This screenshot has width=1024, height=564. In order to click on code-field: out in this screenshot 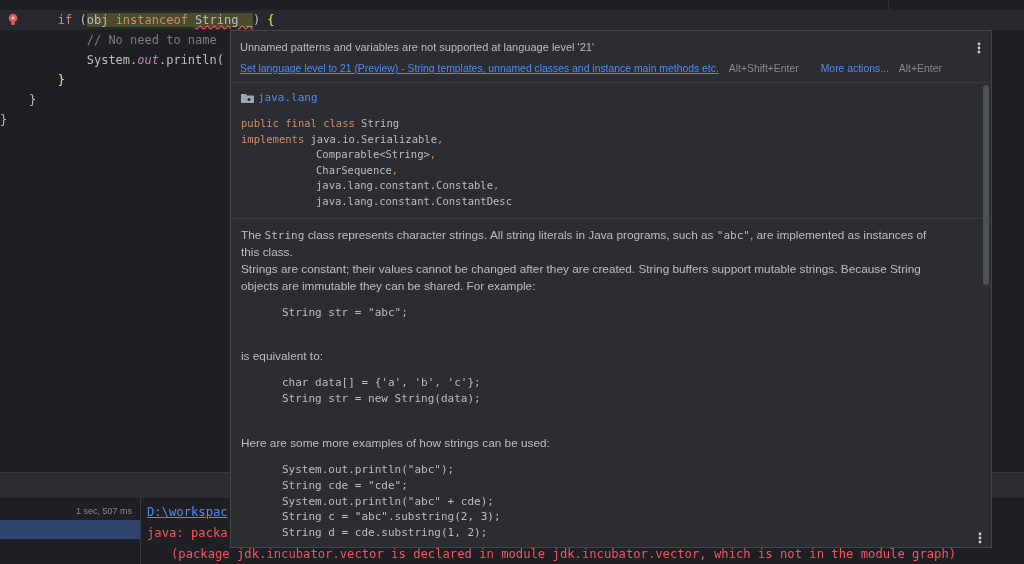, I will do `click(148, 60)`.